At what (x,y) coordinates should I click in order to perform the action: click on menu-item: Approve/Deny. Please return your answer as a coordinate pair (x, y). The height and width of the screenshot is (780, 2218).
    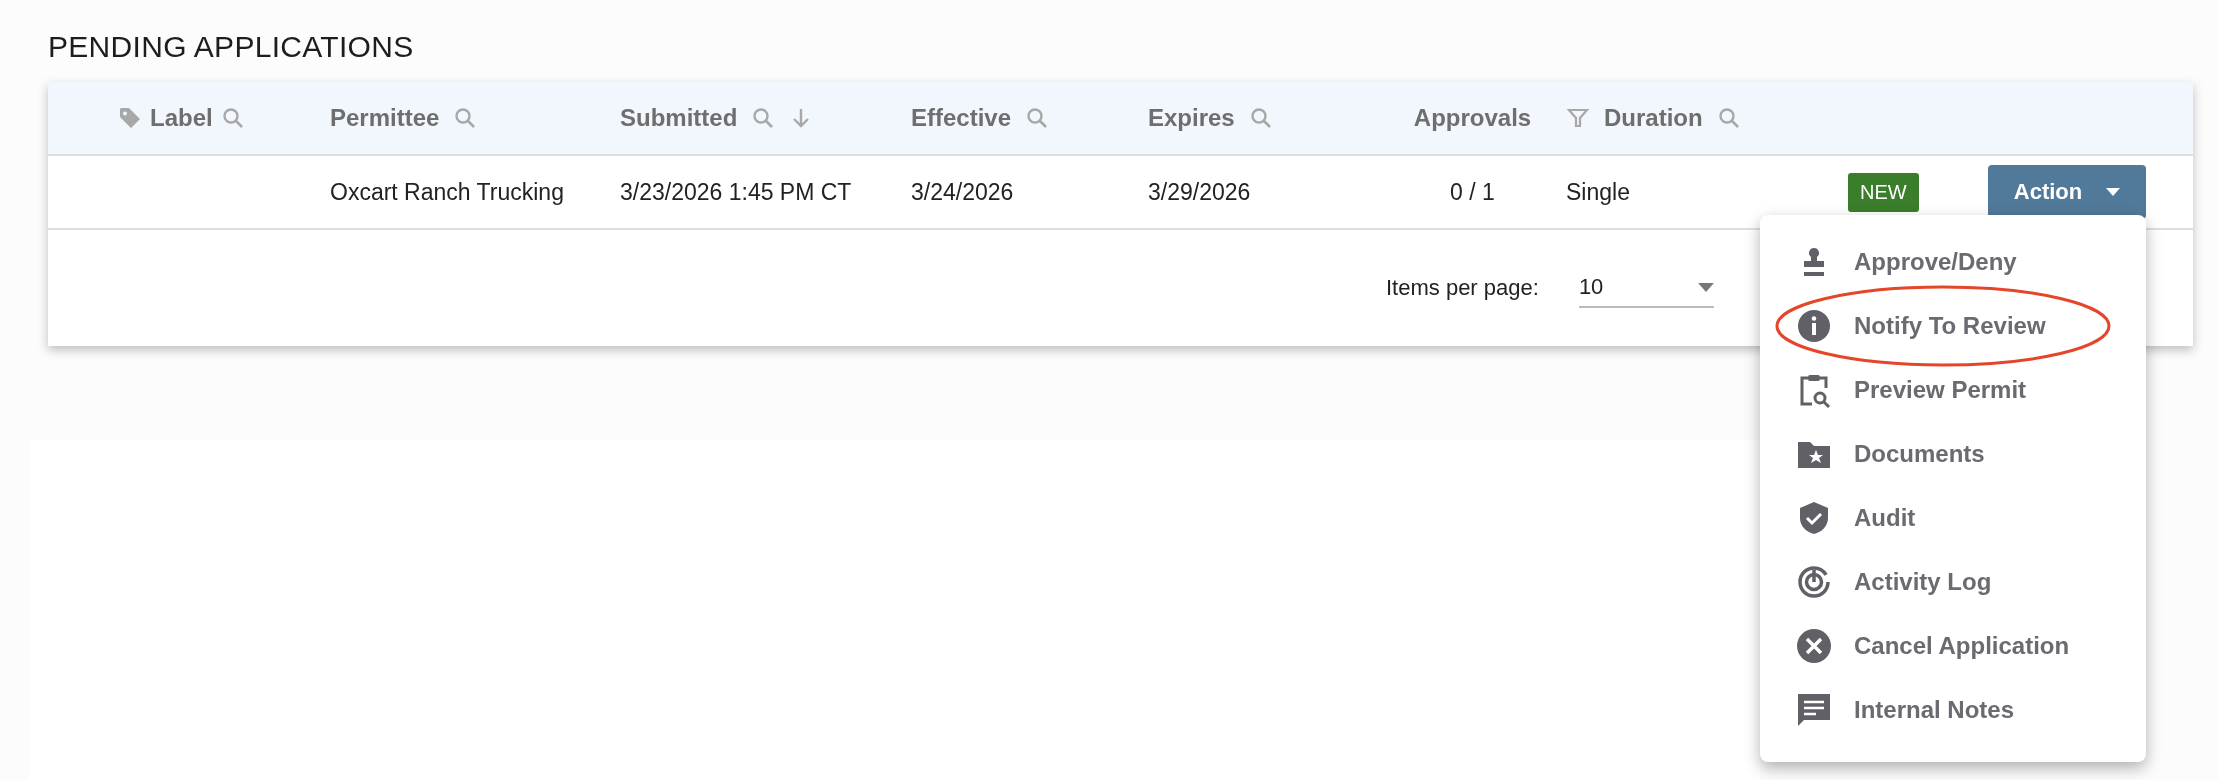
    Looking at the image, I should click on (1953, 262).